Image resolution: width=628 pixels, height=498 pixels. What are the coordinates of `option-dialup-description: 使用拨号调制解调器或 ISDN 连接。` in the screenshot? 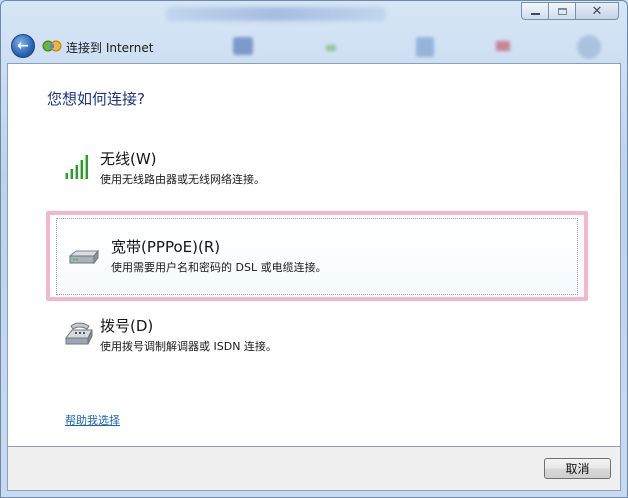 It's located at (188, 346).